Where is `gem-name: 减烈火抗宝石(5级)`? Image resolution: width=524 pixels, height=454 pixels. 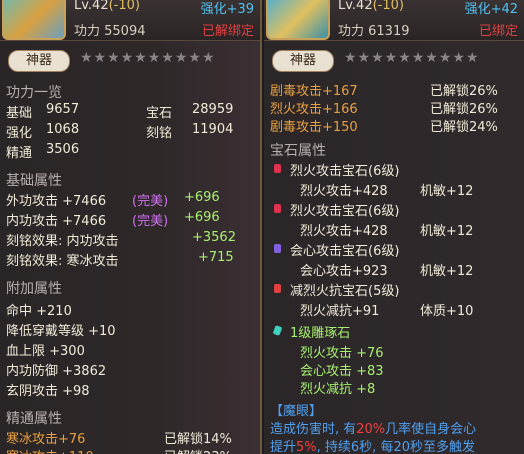 gem-name: 减烈火抗宝石(5级) is located at coordinates (345, 291).